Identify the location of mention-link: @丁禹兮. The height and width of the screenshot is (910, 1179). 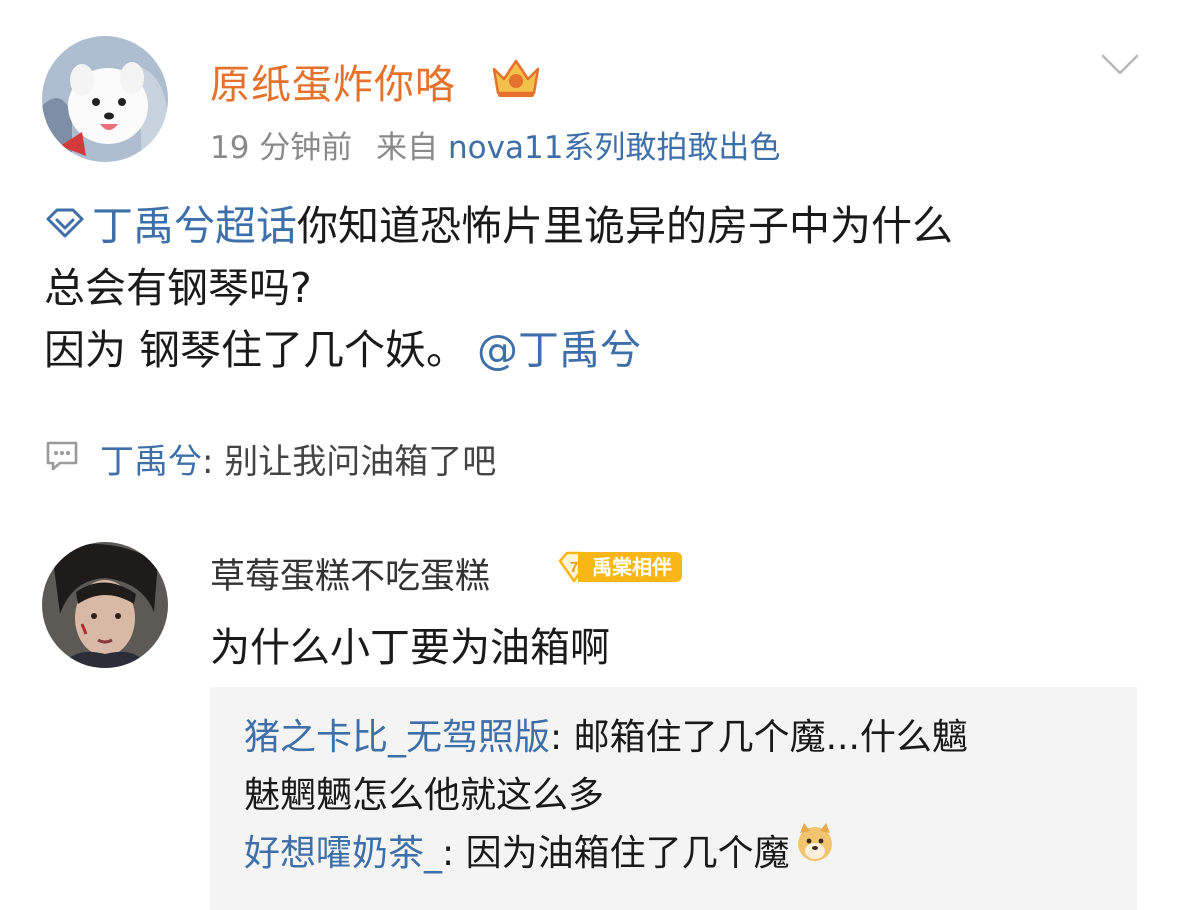
(559, 350).